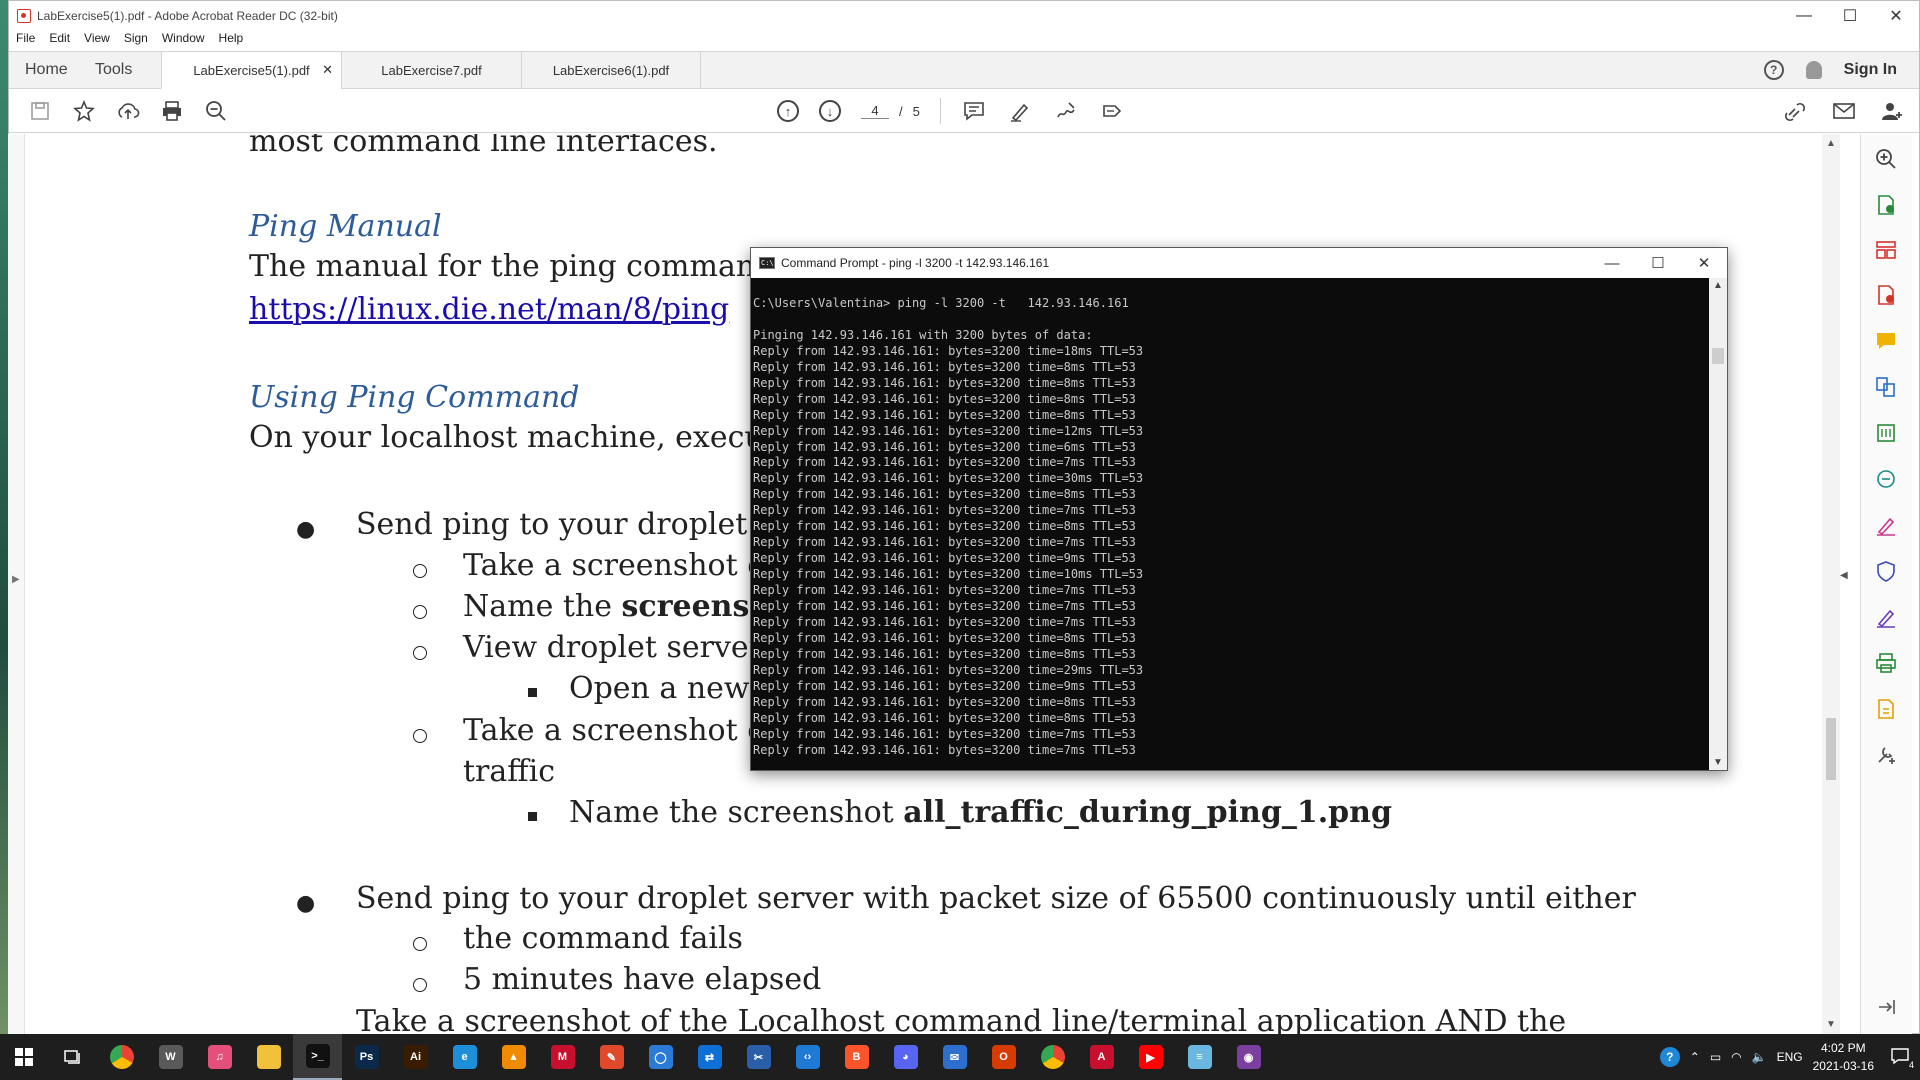  Describe the element at coordinates (974, 111) in the screenshot. I see `comment-icon` at that location.